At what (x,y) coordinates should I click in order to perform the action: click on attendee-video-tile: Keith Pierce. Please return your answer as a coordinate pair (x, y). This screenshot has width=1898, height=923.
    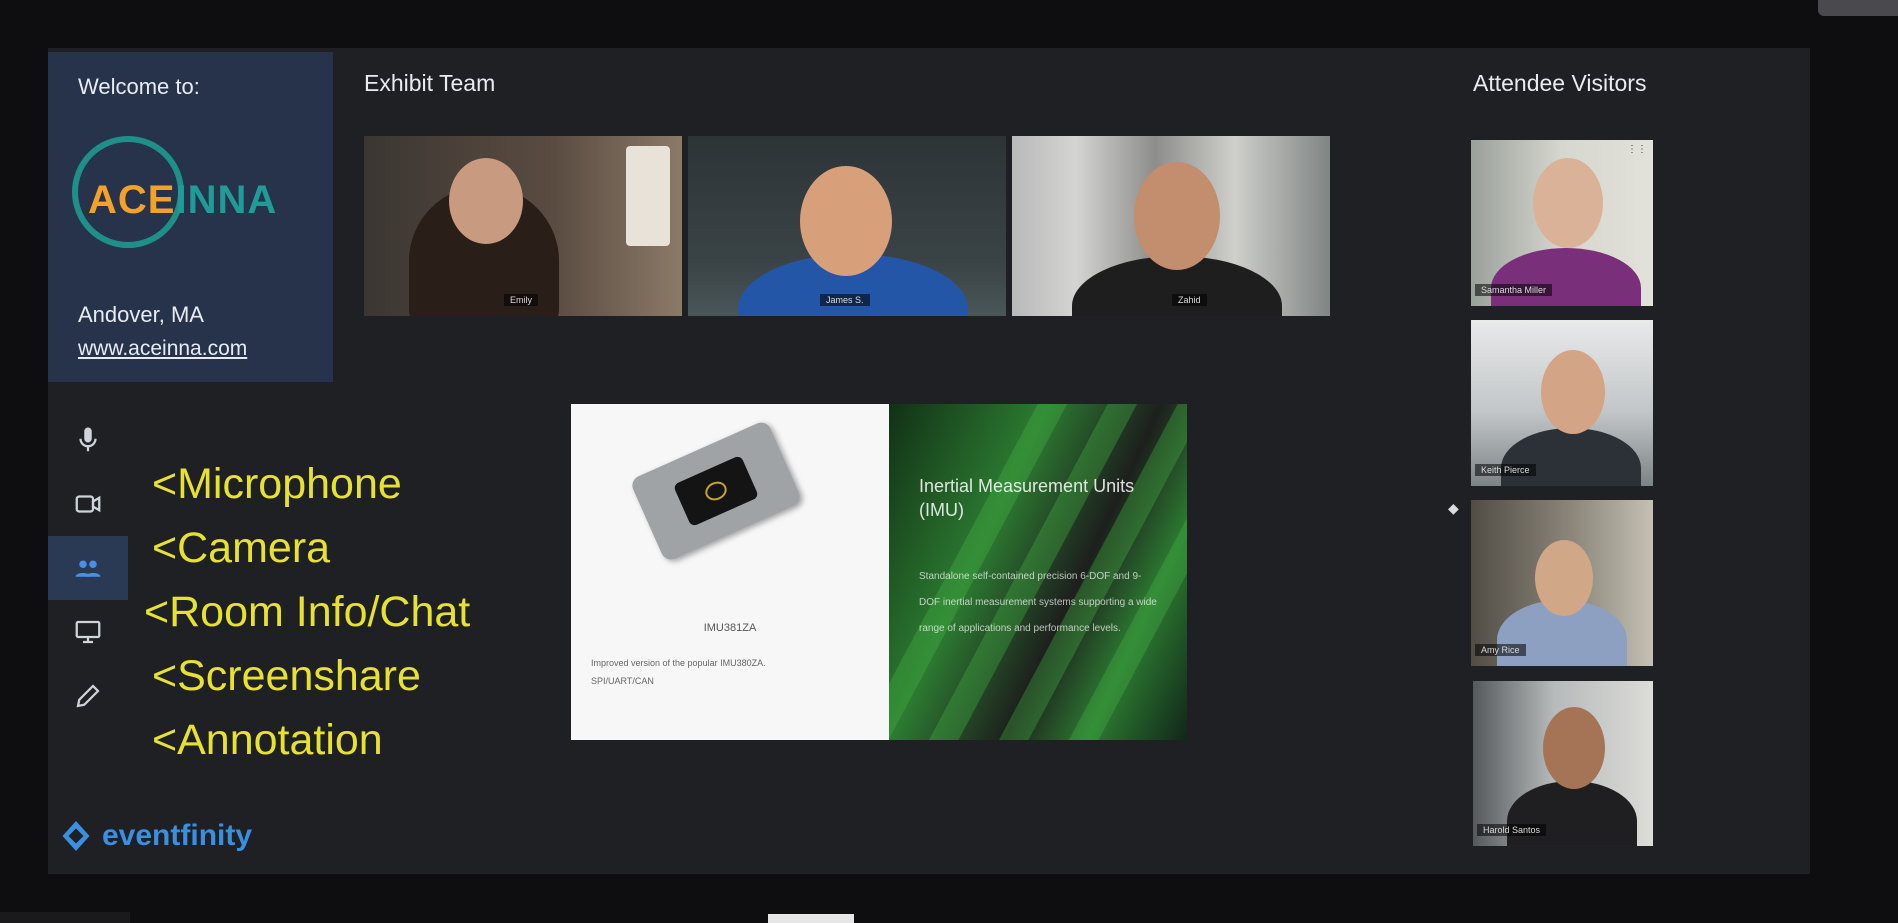
    Looking at the image, I should click on (1562, 403).